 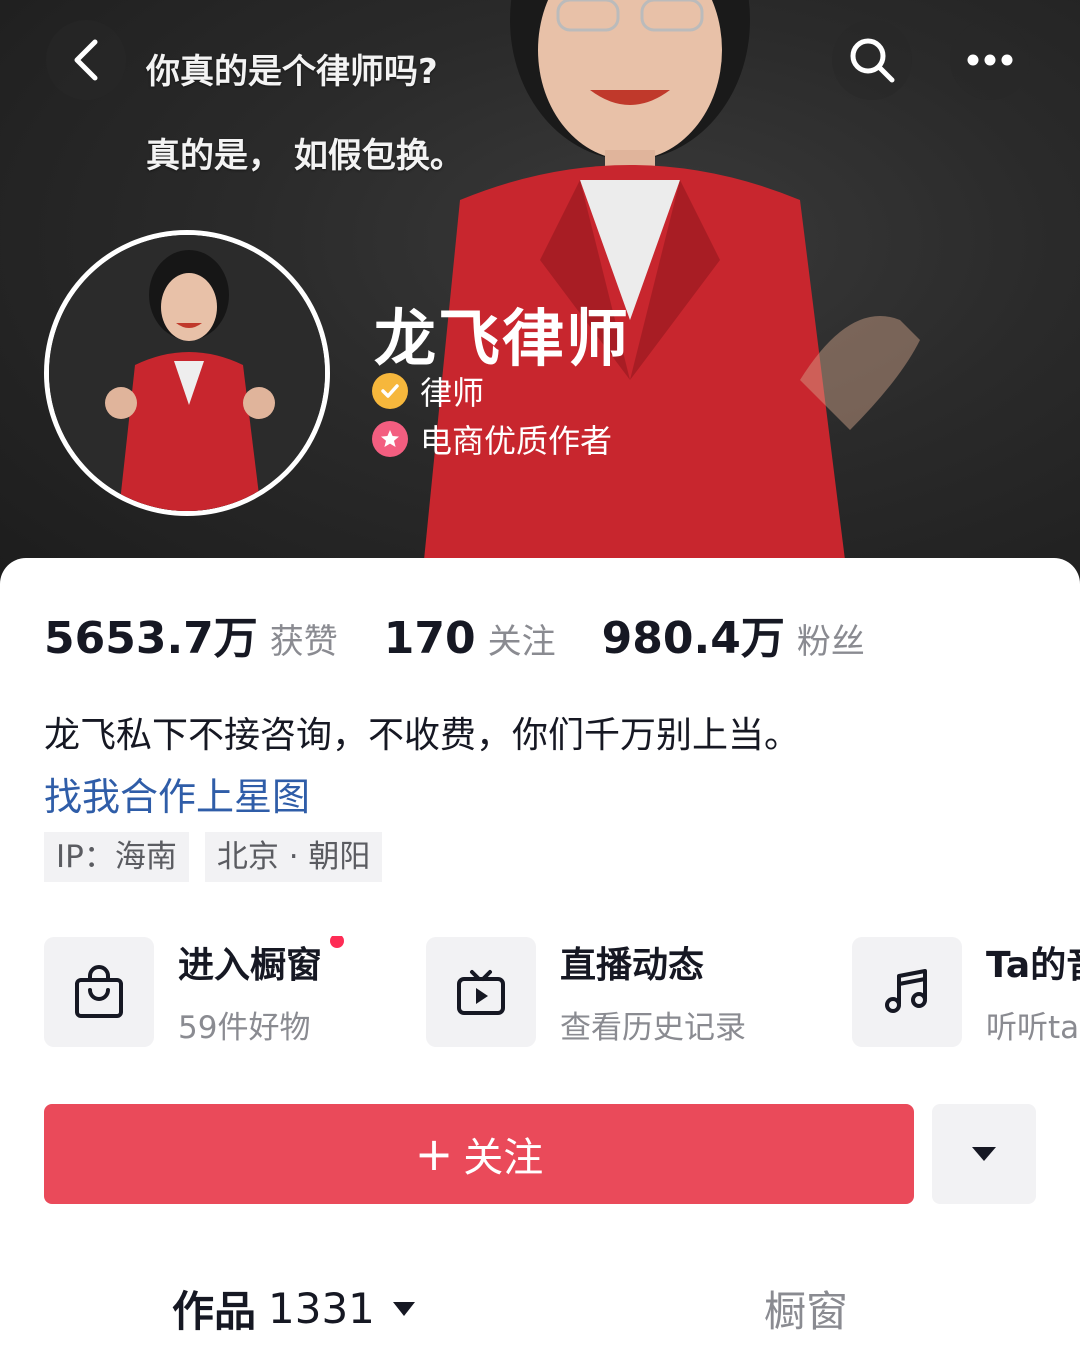 What do you see at coordinates (503, 1158) in the screenshot?
I see `follow-label: 关注` at bounding box center [503, 1158].